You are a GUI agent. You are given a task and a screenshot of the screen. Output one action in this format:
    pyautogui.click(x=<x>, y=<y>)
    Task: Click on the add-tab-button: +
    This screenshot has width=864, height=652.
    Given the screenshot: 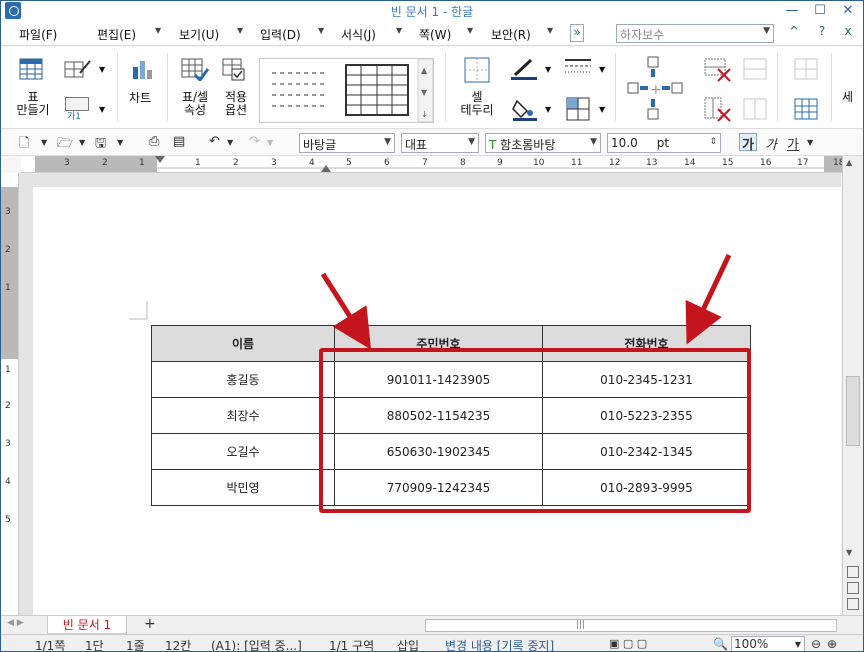 What is the action you would take?
    pyautogui.click(x=150, y=624)
    